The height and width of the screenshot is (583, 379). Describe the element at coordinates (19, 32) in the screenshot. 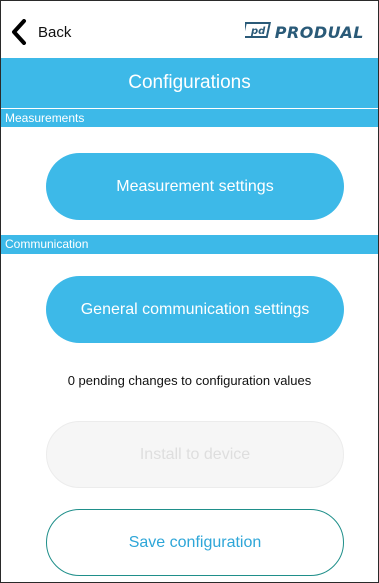

I see `chevron-left-icon` at that location.